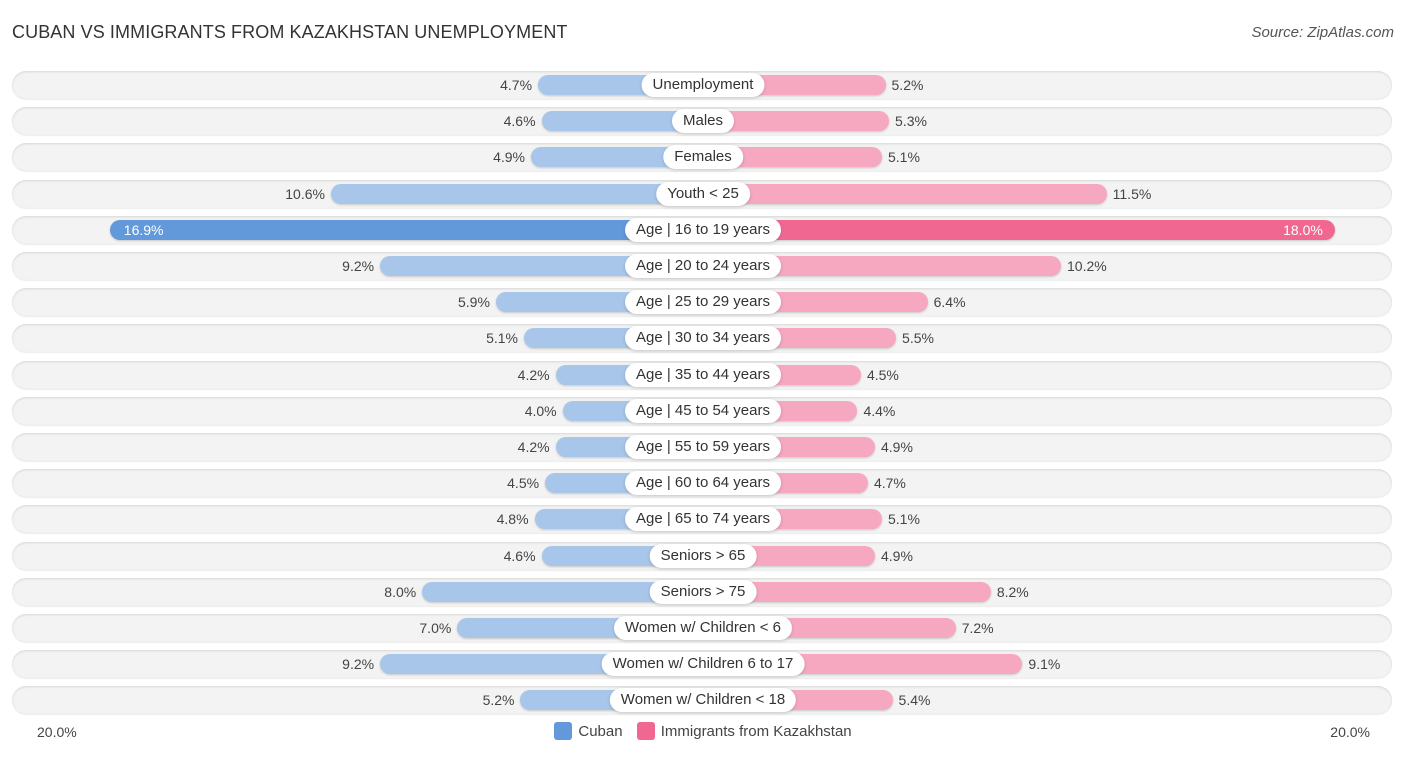  What do you see at coordinates (1012, 591) in the screenshot?
I see `value-label-kazakhstan: 8.2%` at bounding box center [1012, 591].